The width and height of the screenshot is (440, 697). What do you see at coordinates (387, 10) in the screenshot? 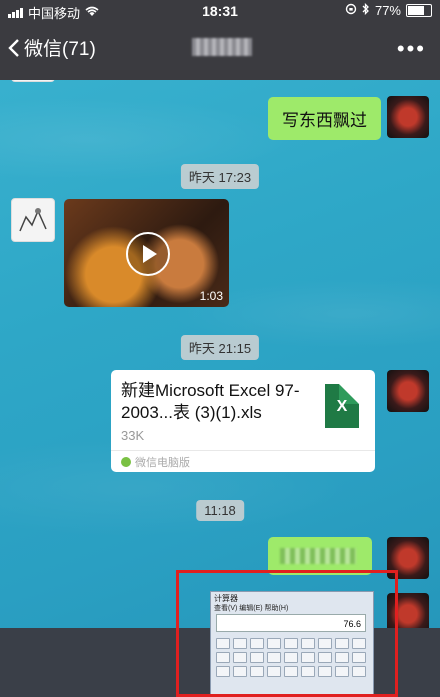
I see `battery-percent: 77%` at bounding box center [387, 10].